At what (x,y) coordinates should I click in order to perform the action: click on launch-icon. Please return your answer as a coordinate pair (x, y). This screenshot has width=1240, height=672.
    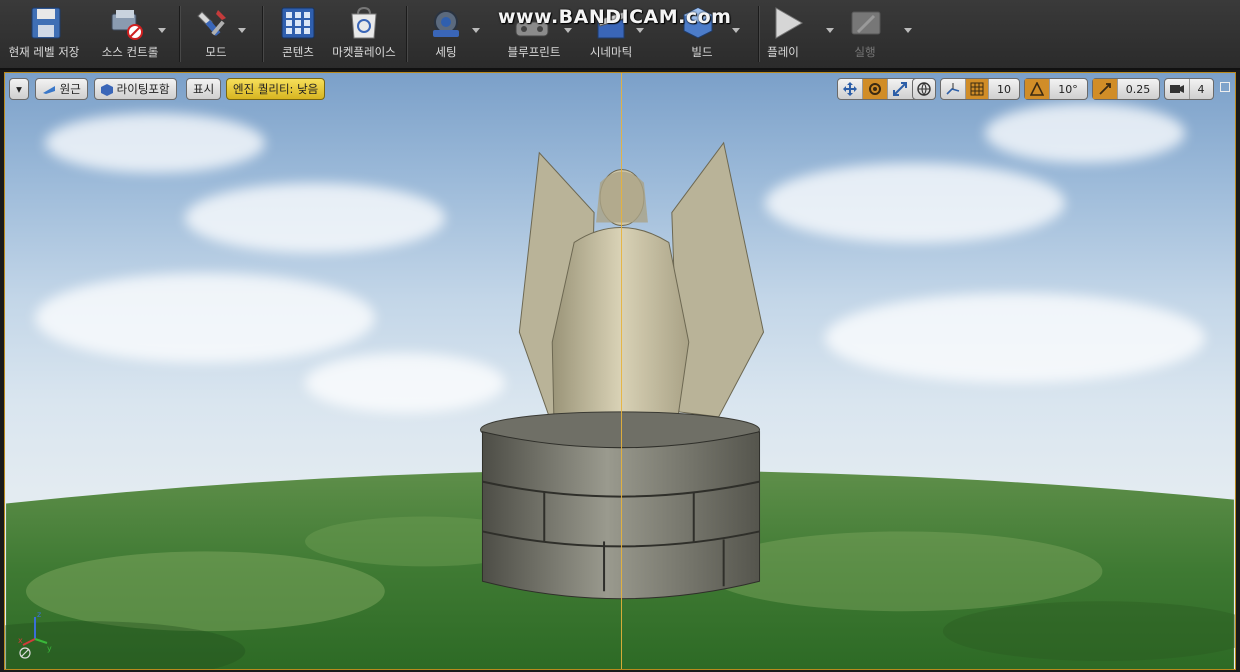
    Looking at the image, I should click on (866, 23).